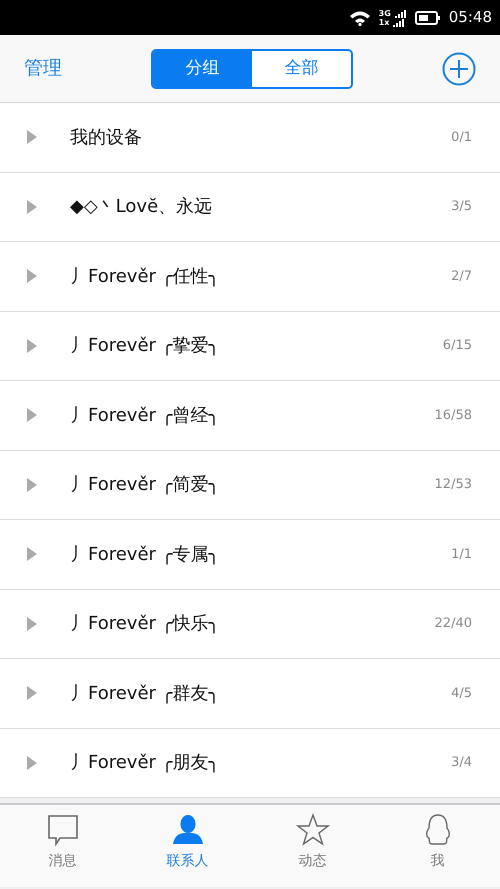  Describe the element at coordinates (250, 137) in the screenshot. I see `group-row: 我的设备 0/1` at that location.